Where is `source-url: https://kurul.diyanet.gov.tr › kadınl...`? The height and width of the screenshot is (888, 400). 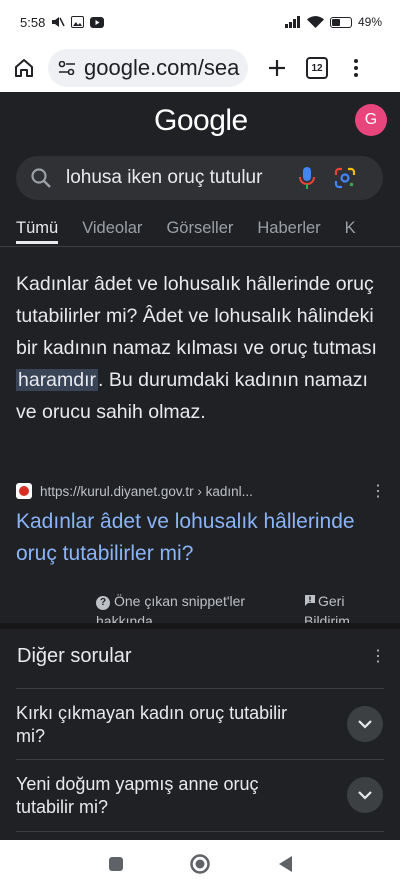 source-url: https://kurul.diyanet.gov.tr › kadınl... is located at coordinates (146, 491).